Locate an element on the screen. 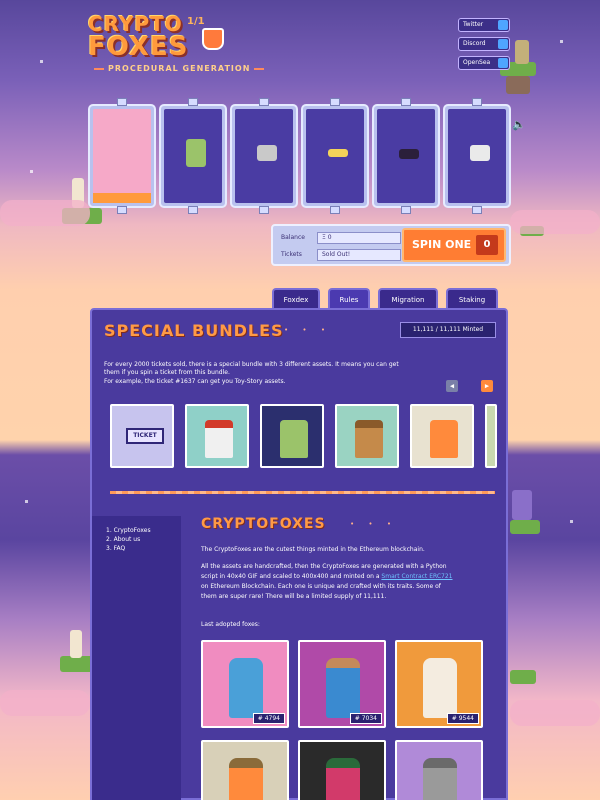  reel-background is located at coordinates (122, 156).